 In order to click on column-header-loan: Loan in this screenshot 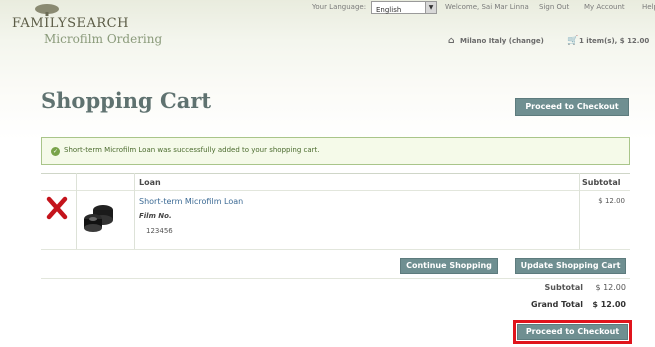, I will do `click(150, 182)`.